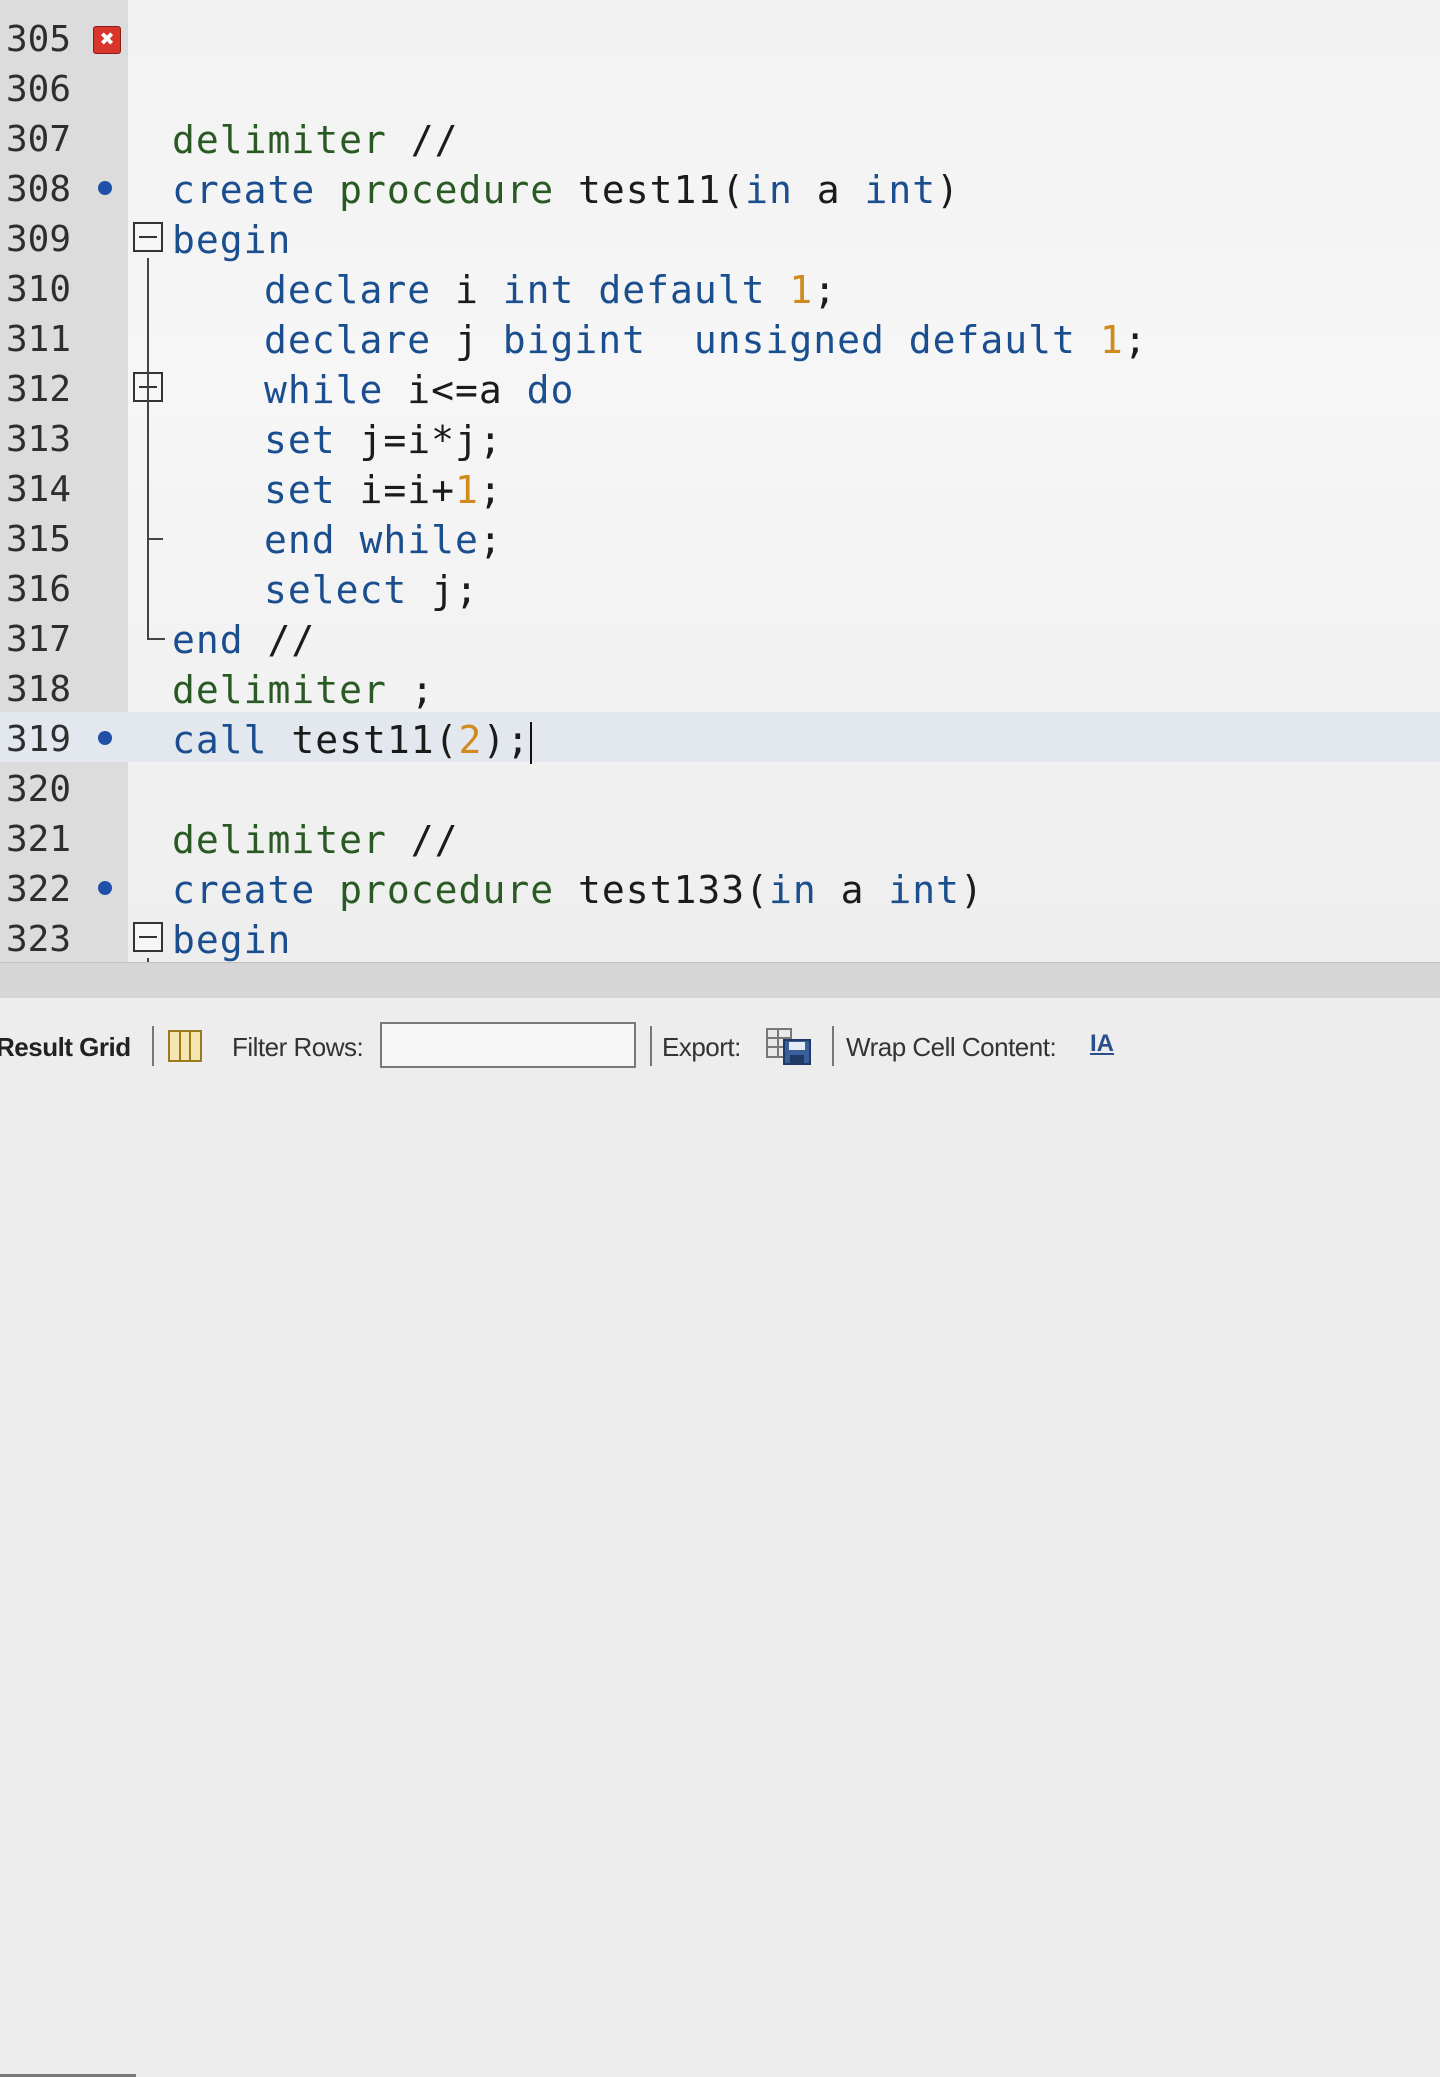 The height and width of the screenshot is (2077, 1440). I want to click on code-text: call test11(2);, so click(352, 741).